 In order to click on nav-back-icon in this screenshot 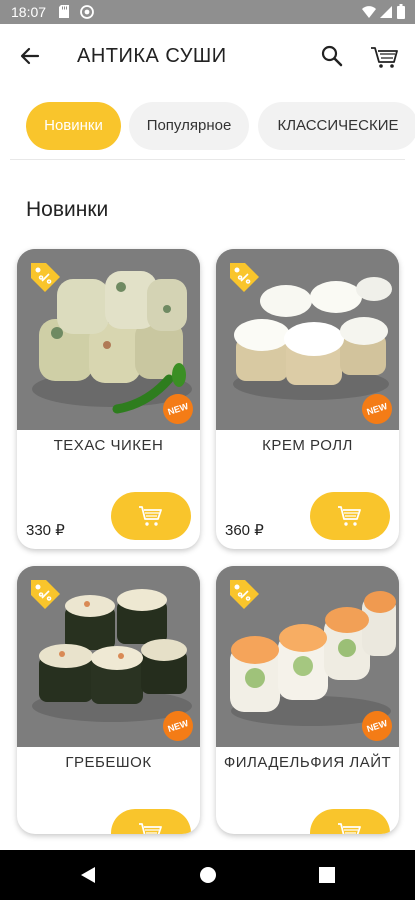, I will do `click(88, 875)`.